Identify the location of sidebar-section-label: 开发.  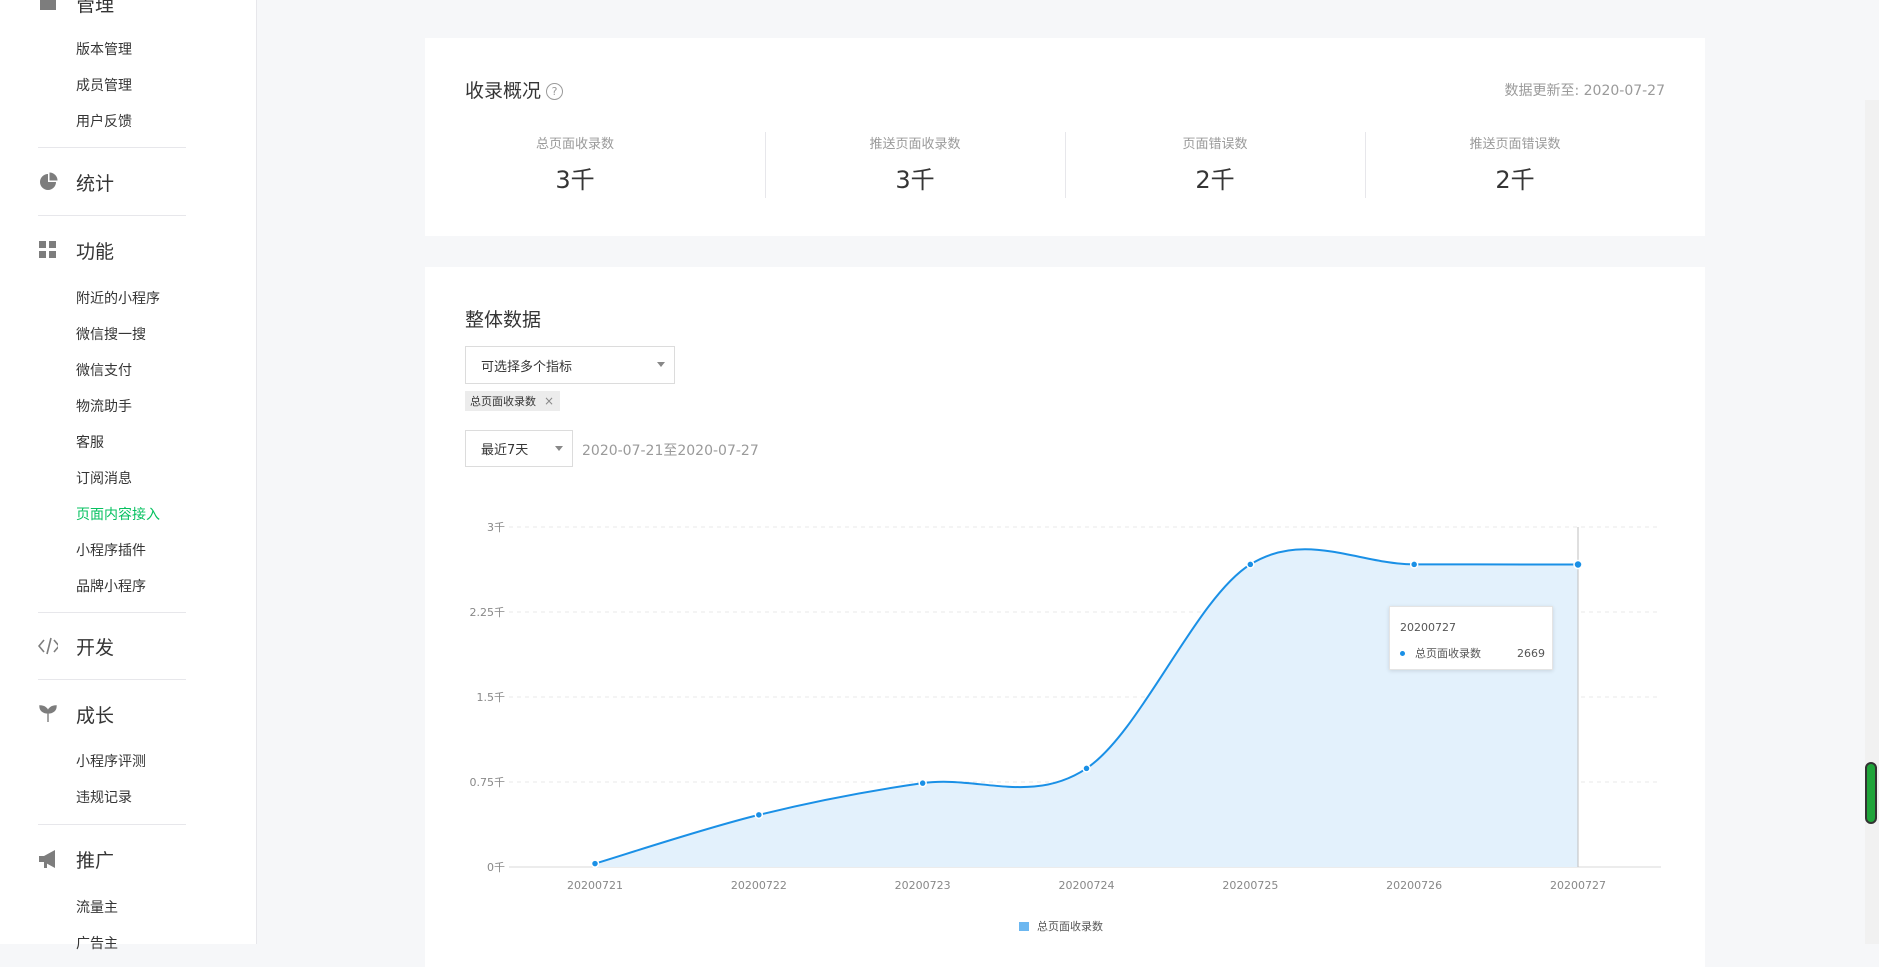
(95, 647).